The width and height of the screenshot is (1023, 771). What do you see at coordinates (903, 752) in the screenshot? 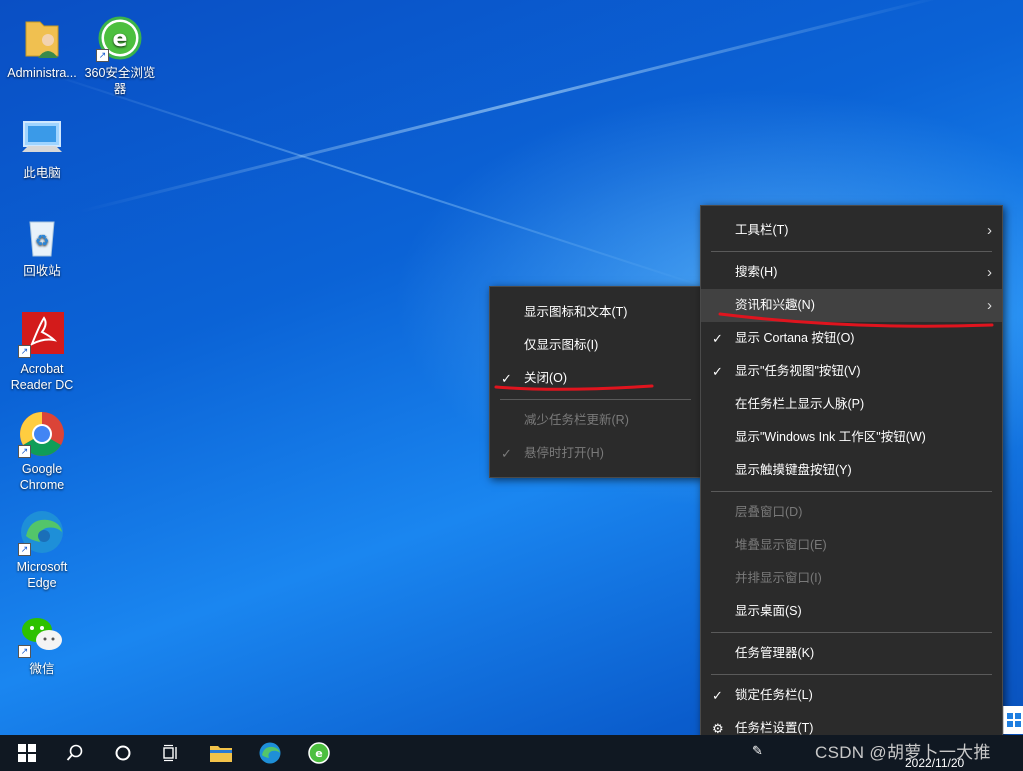
I see `csdn-watermark: CSDN @胡萝卜一大推` at bounding box center [903, 752].